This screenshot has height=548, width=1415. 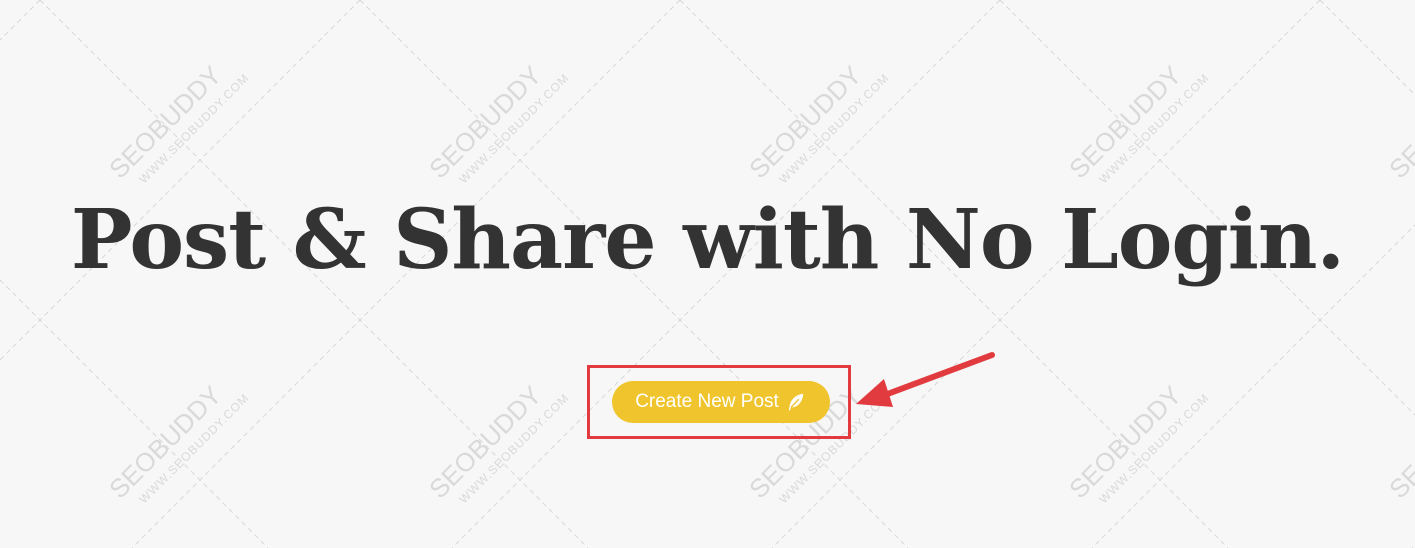 What do you see at coordinates (707, 401) in the screenshot?
I see `create-new-post-label: Create New Post` at bounding box center [707, 401].